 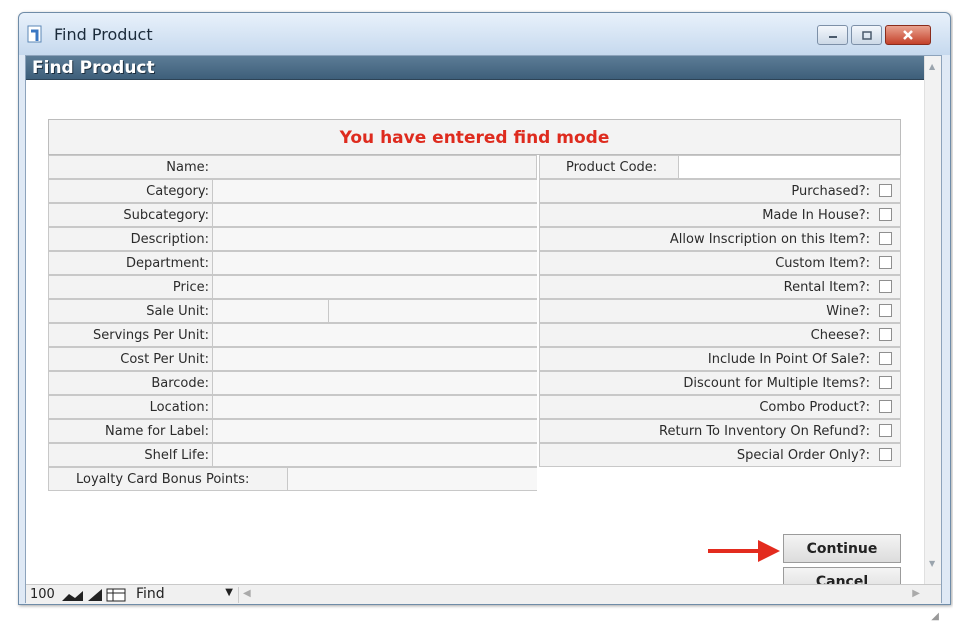 What do you see at coordinates (374, 455) in the screenshot?
I see `shelf-life-field` at bounding box center [374, 455].